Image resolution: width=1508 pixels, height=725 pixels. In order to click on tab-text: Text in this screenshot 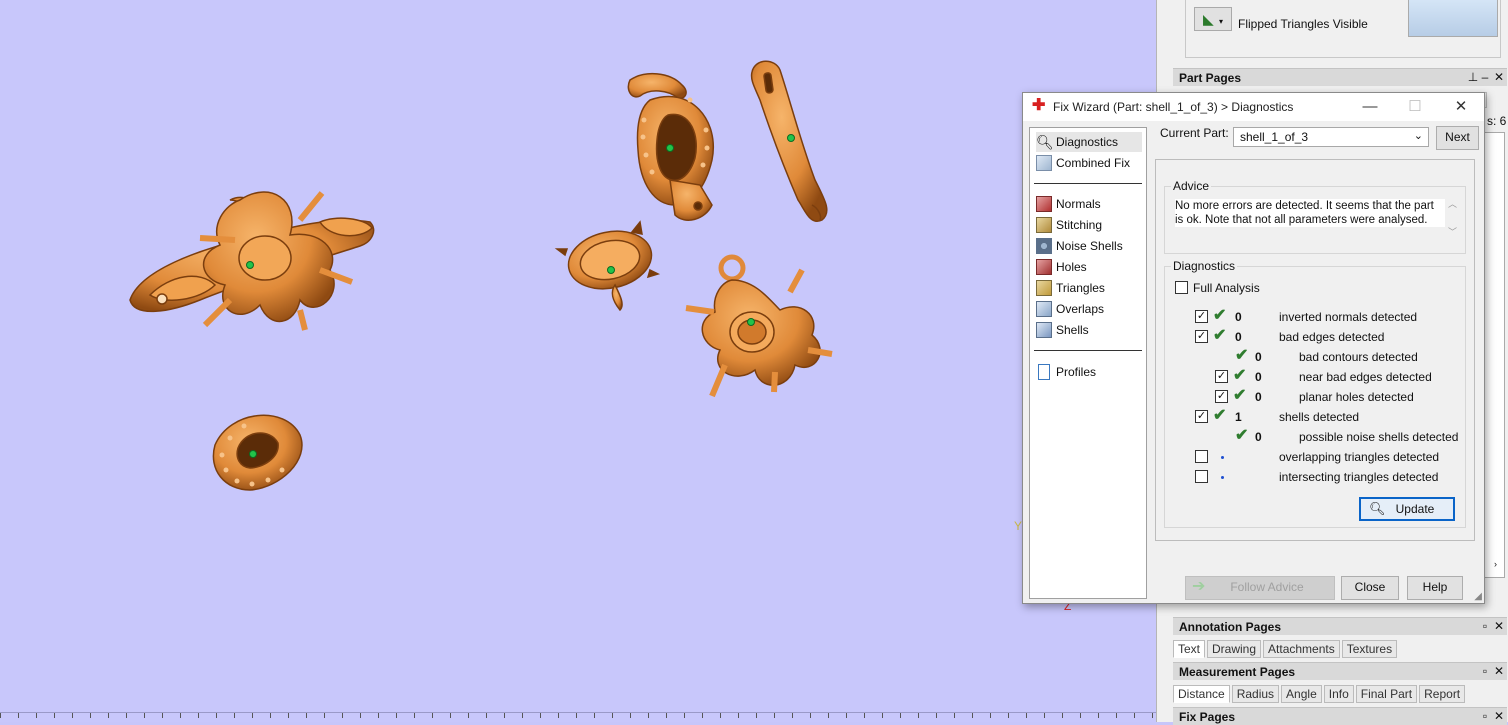, I will do `click(1189, 649)`.